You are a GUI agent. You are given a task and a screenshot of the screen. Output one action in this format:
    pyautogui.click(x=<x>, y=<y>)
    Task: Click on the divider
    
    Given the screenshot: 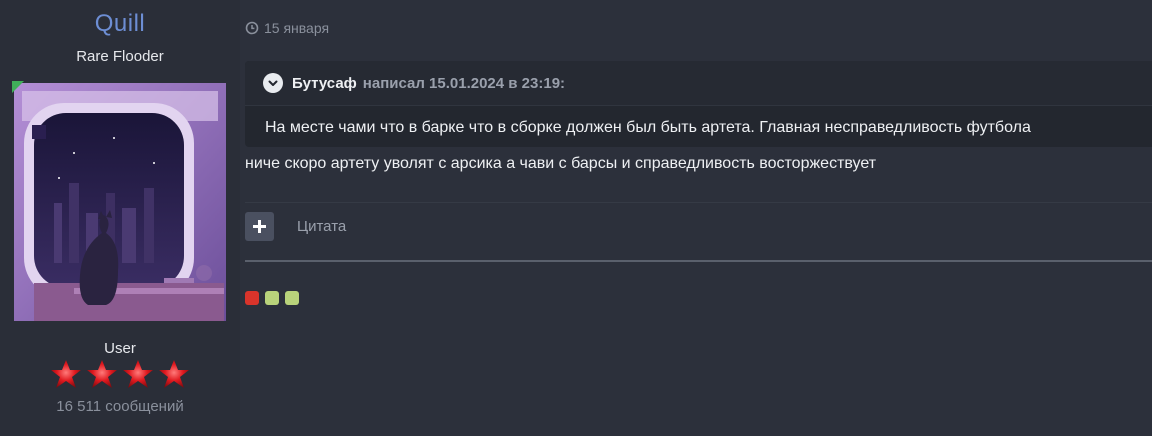 What is the action you would take?
    pyautogui.click(x=698, y=202)
    